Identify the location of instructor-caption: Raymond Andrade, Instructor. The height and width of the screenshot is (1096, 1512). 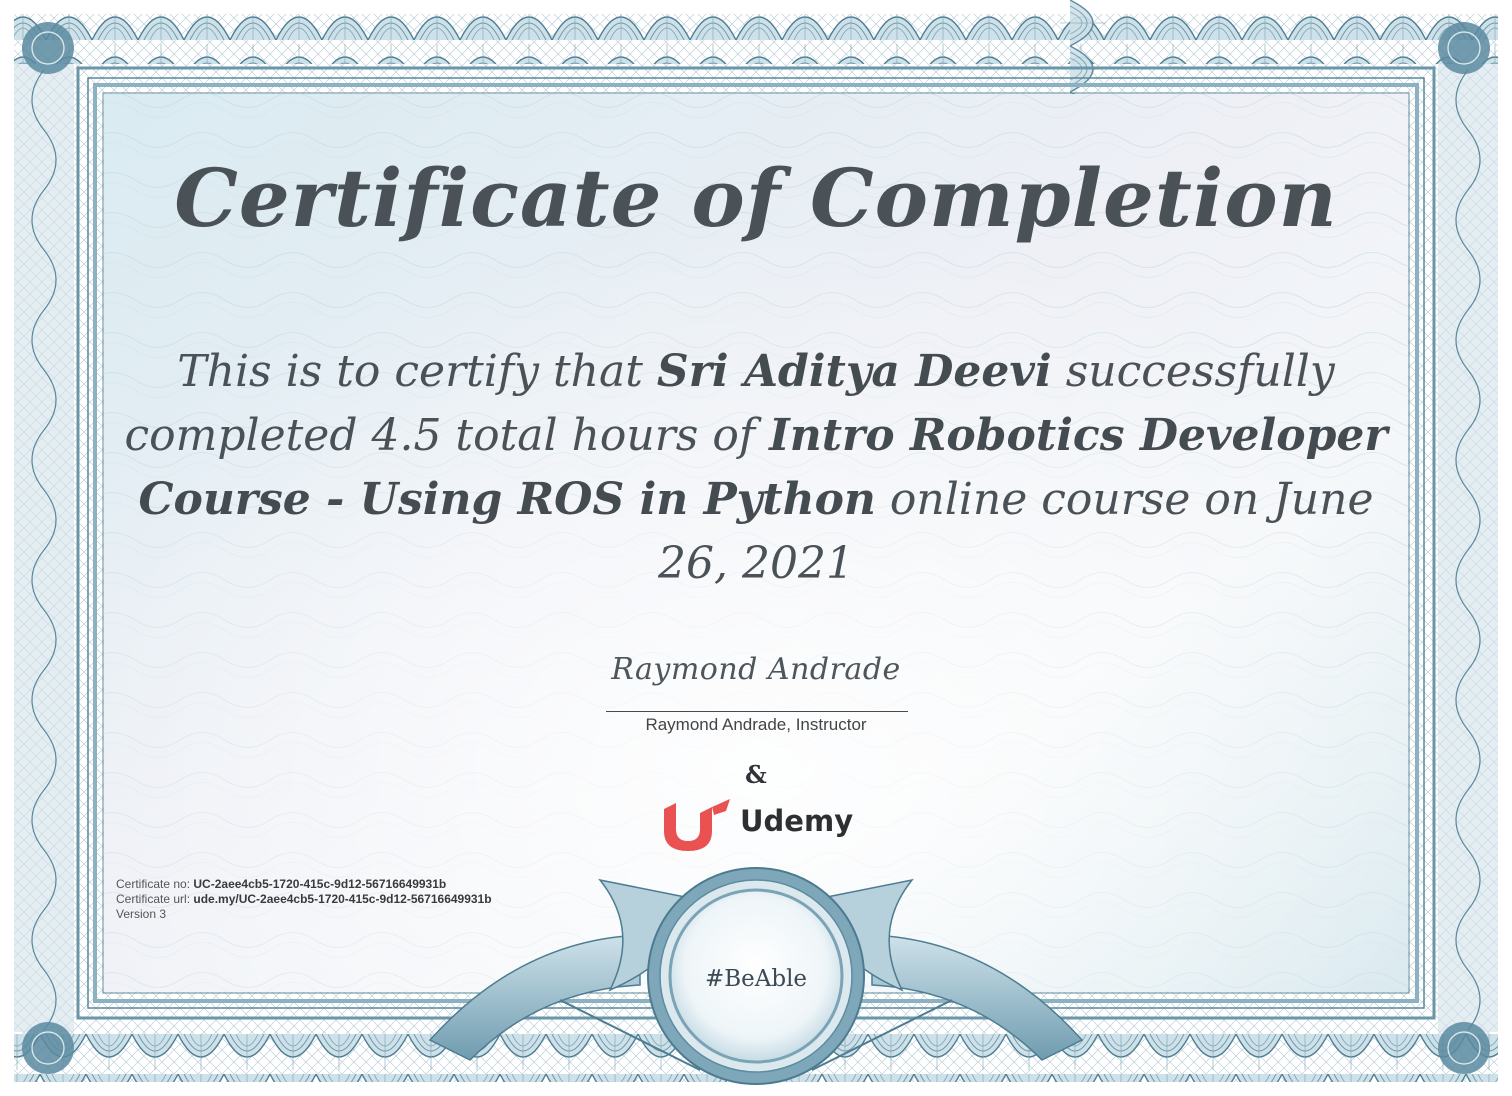
(756, 724).